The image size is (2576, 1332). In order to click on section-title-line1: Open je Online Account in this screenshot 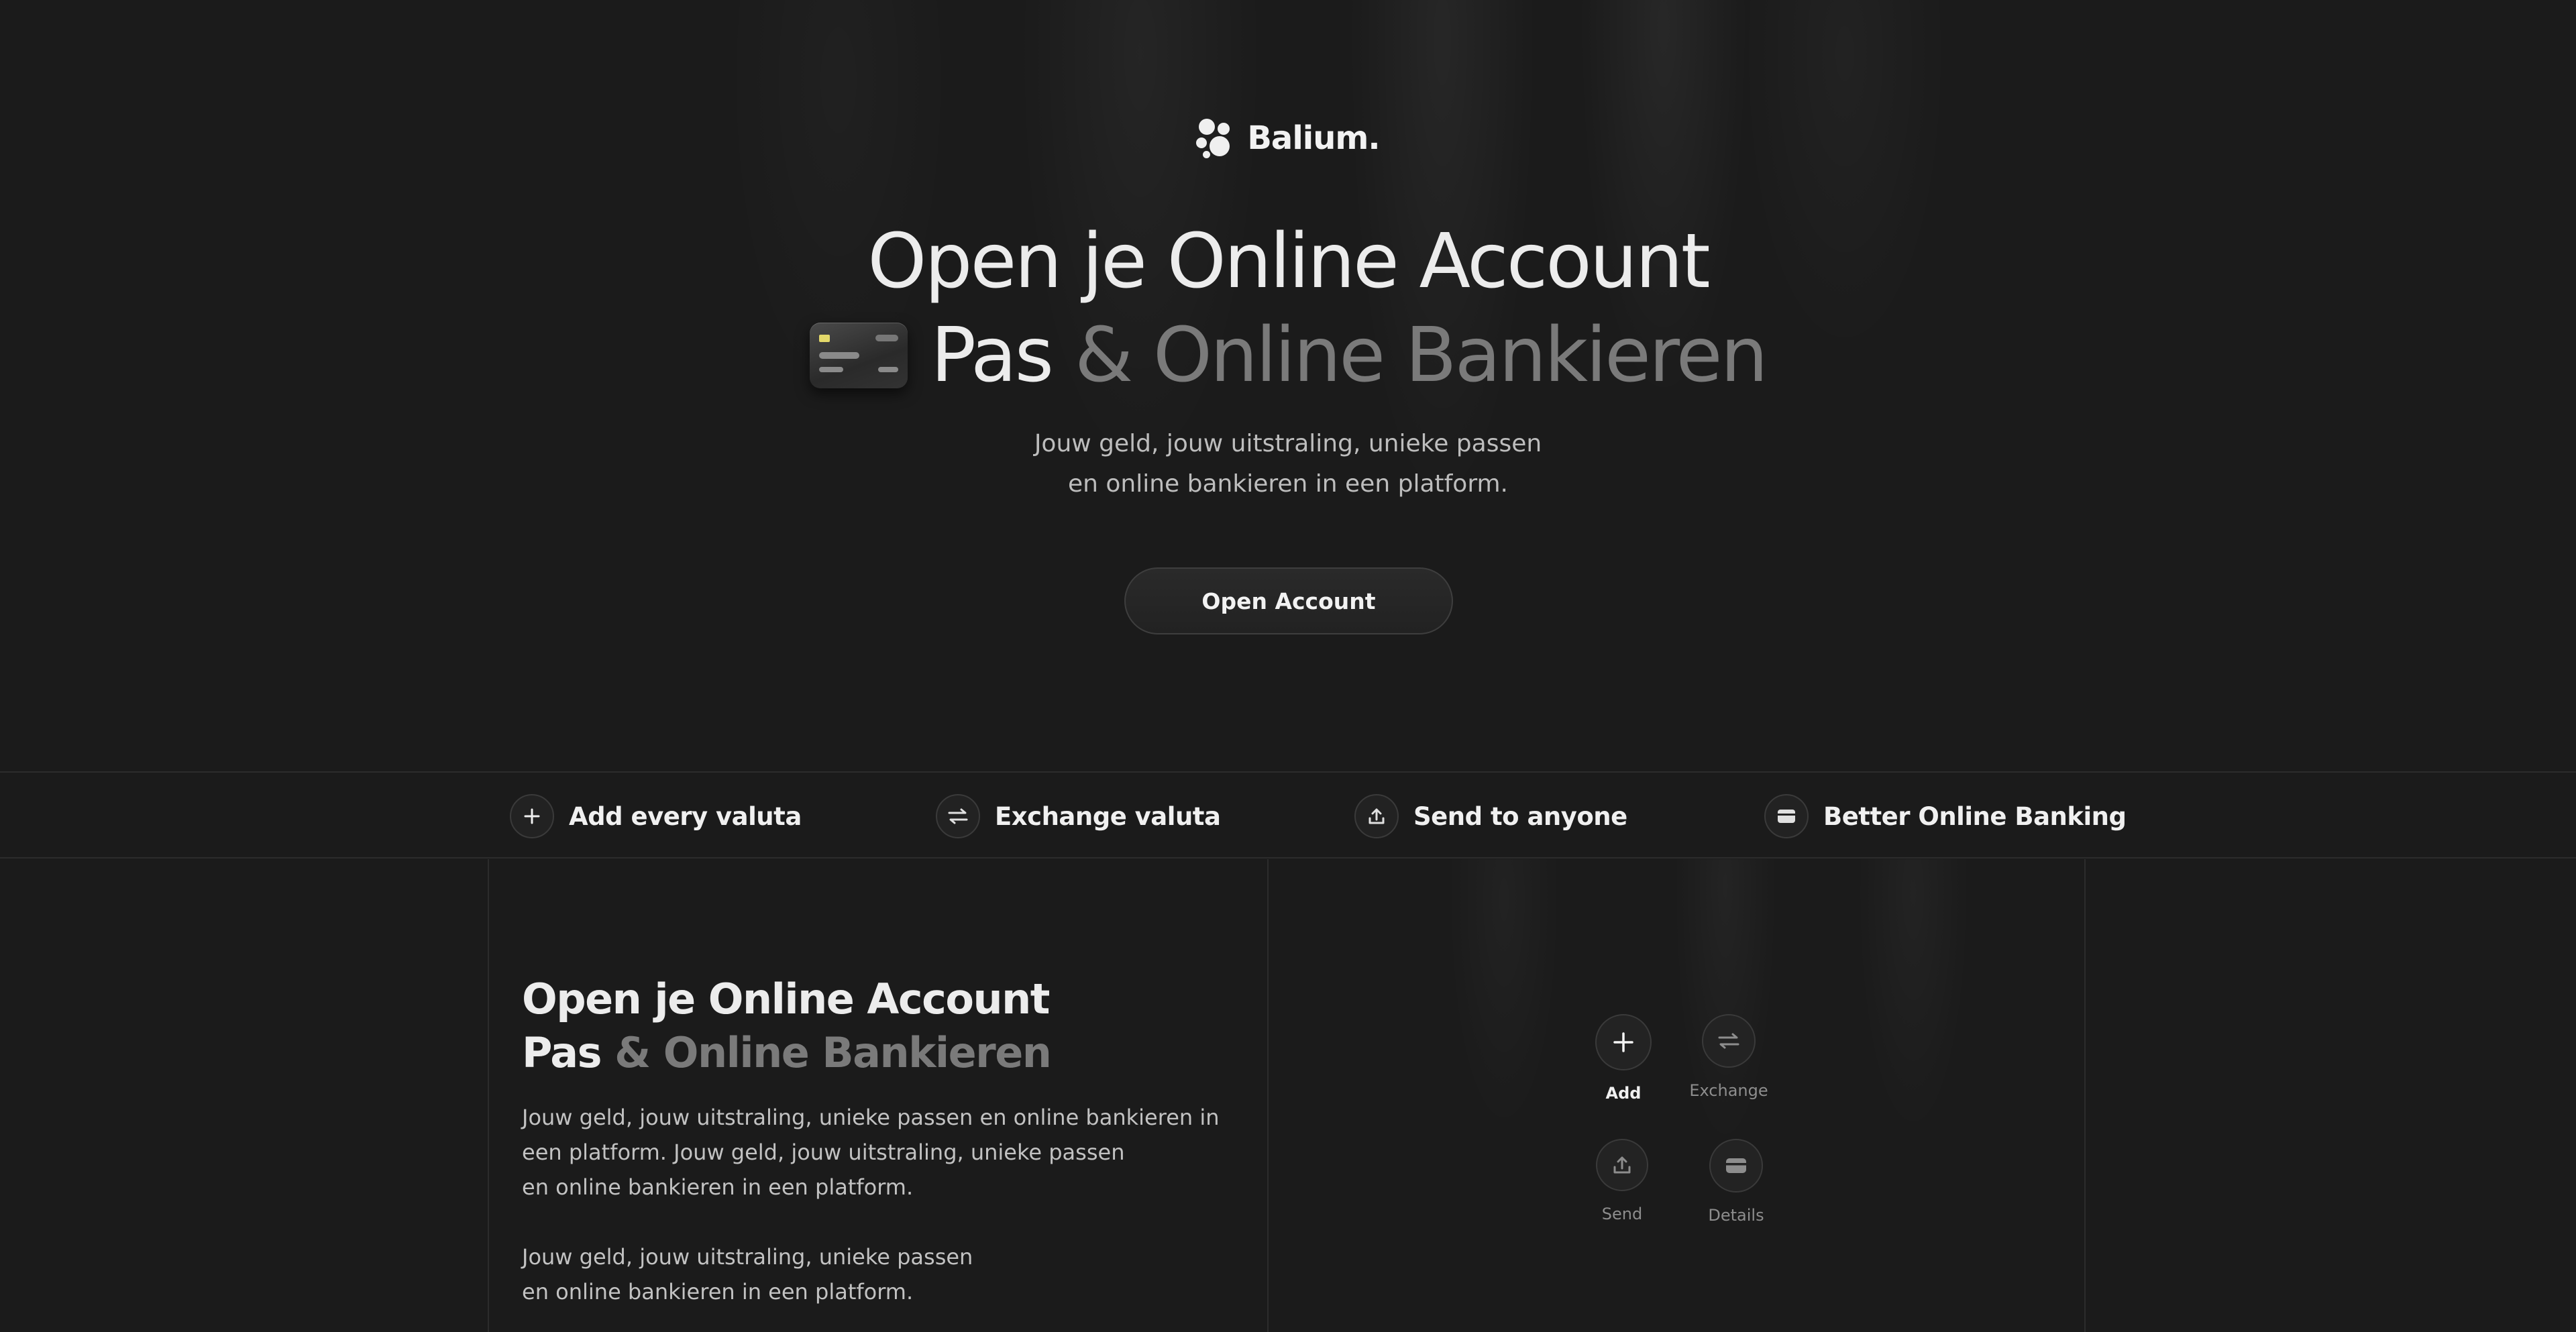, I will do `click(786, 999)`.